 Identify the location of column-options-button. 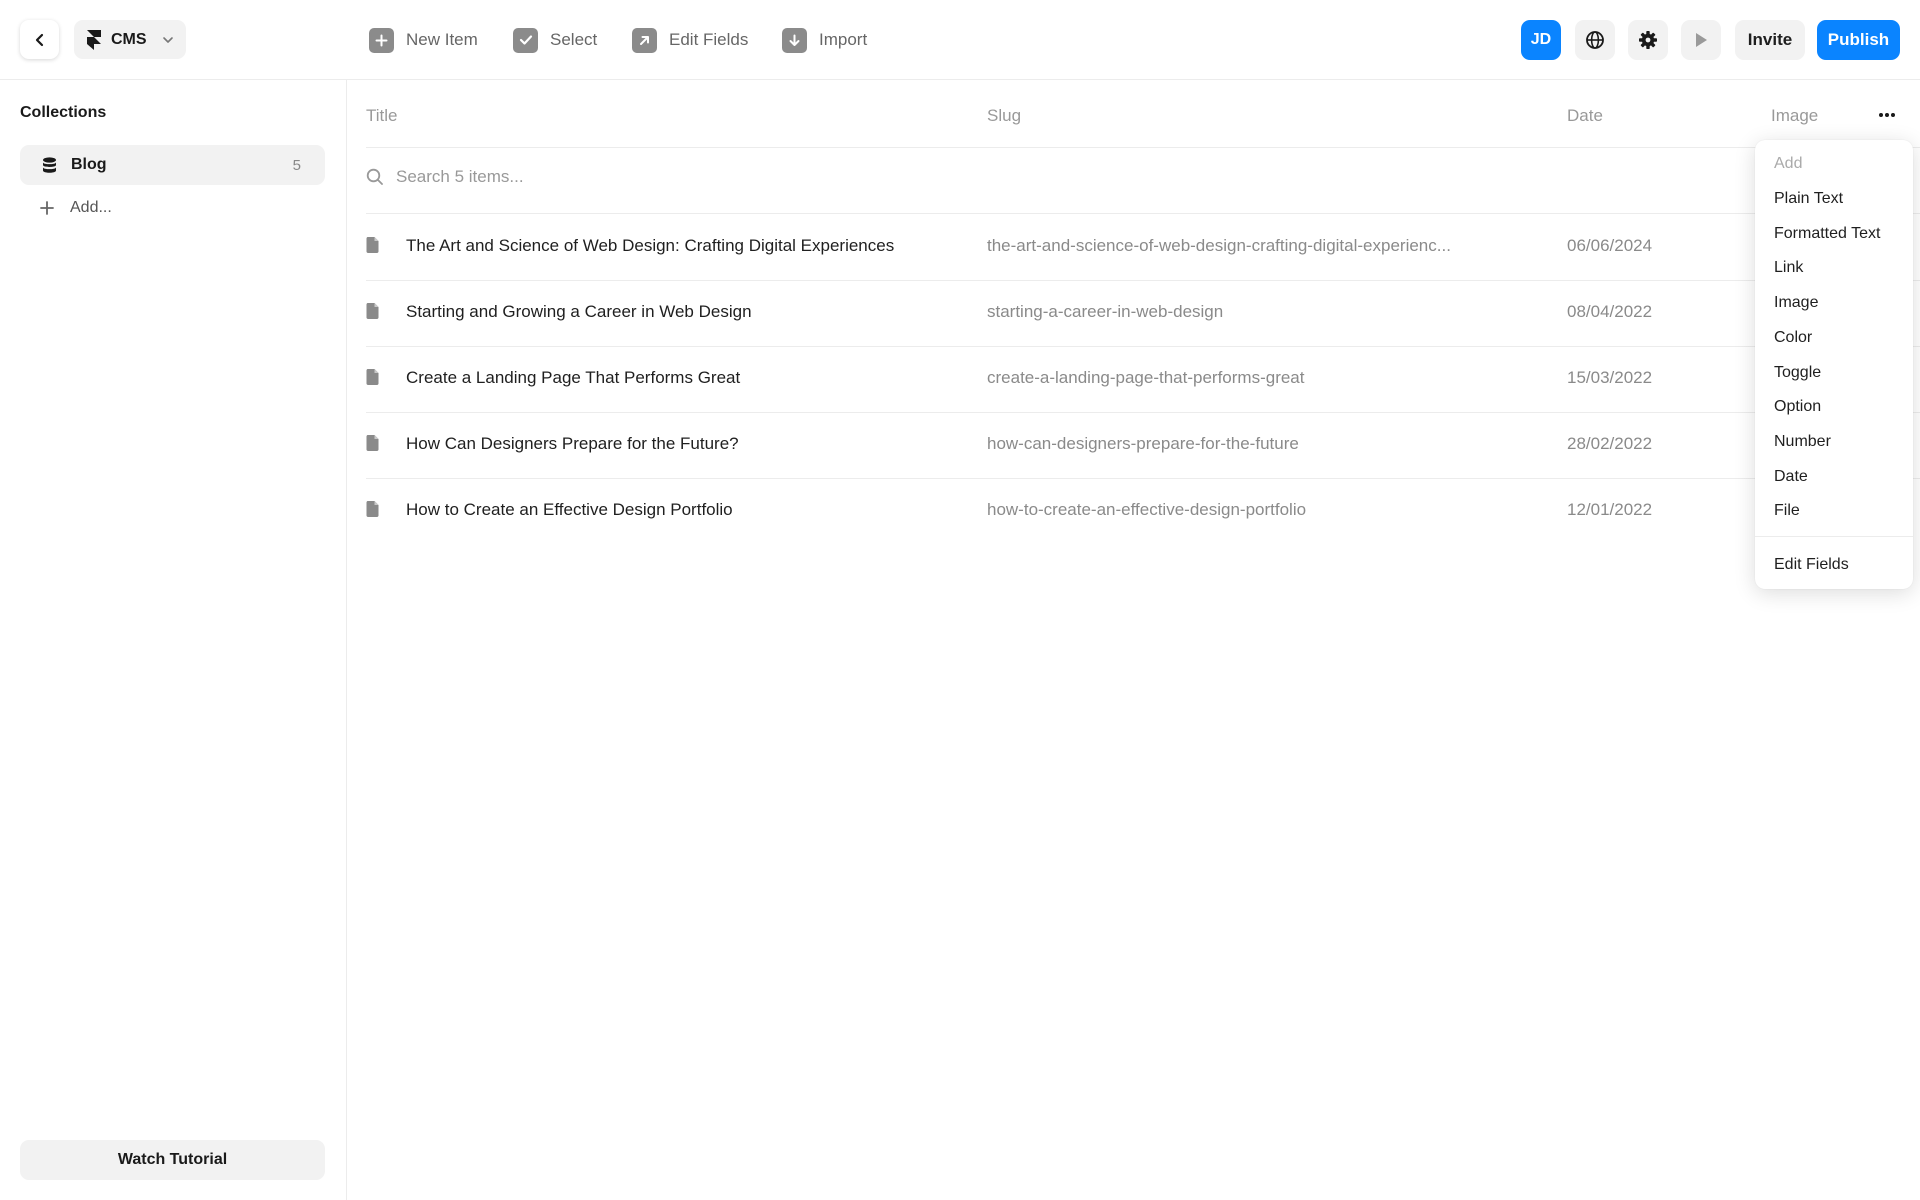
(1887, 115).